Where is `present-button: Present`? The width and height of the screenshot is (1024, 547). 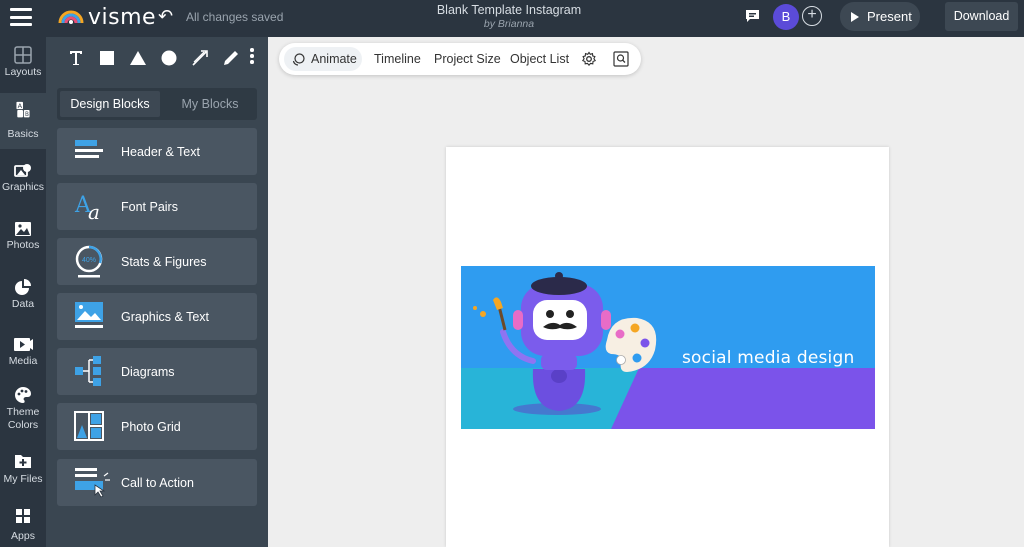 present-button: Present is located at coordinates (880, 16).